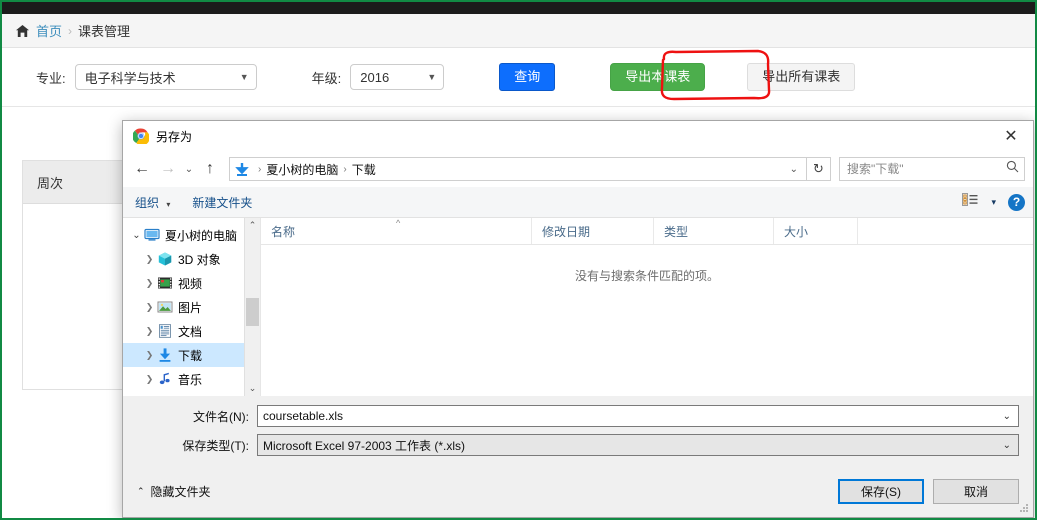 This screenshot has width=1037, height=520. I want to click on address-bar: › 夏小树的电脑 › 下载 ⌄, so click(518, 169).